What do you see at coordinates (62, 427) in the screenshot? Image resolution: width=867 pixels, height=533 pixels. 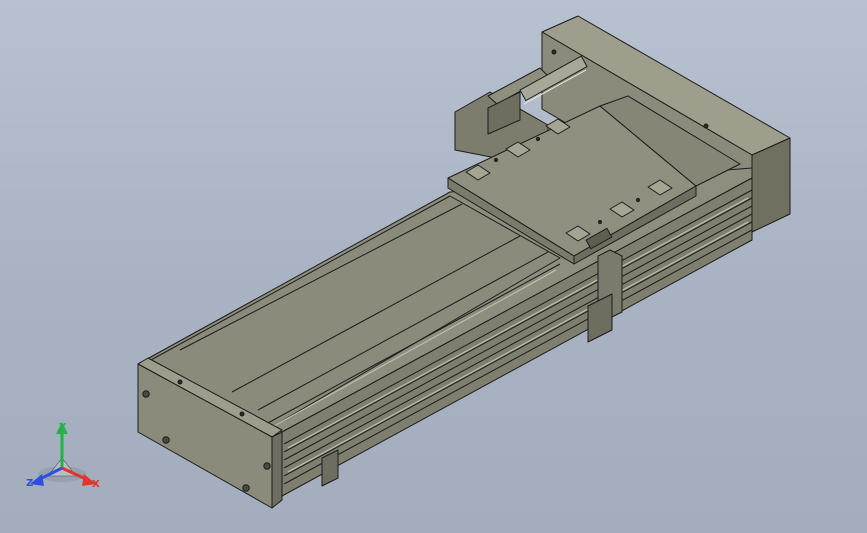 I see `y-axis-label: Y` at bounding box center [62, 427].